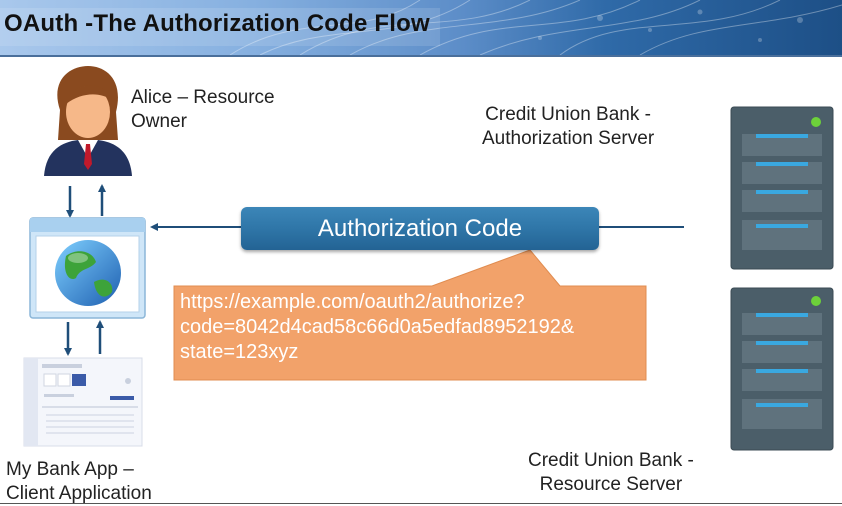 Image resolution: width=842 pixels, height=506 pixels. What do you see at coordinates (568, 138) in the screenshot?
I see `authorization-server-label-line-2: Authorization Server` at bounding box center [568, 138].